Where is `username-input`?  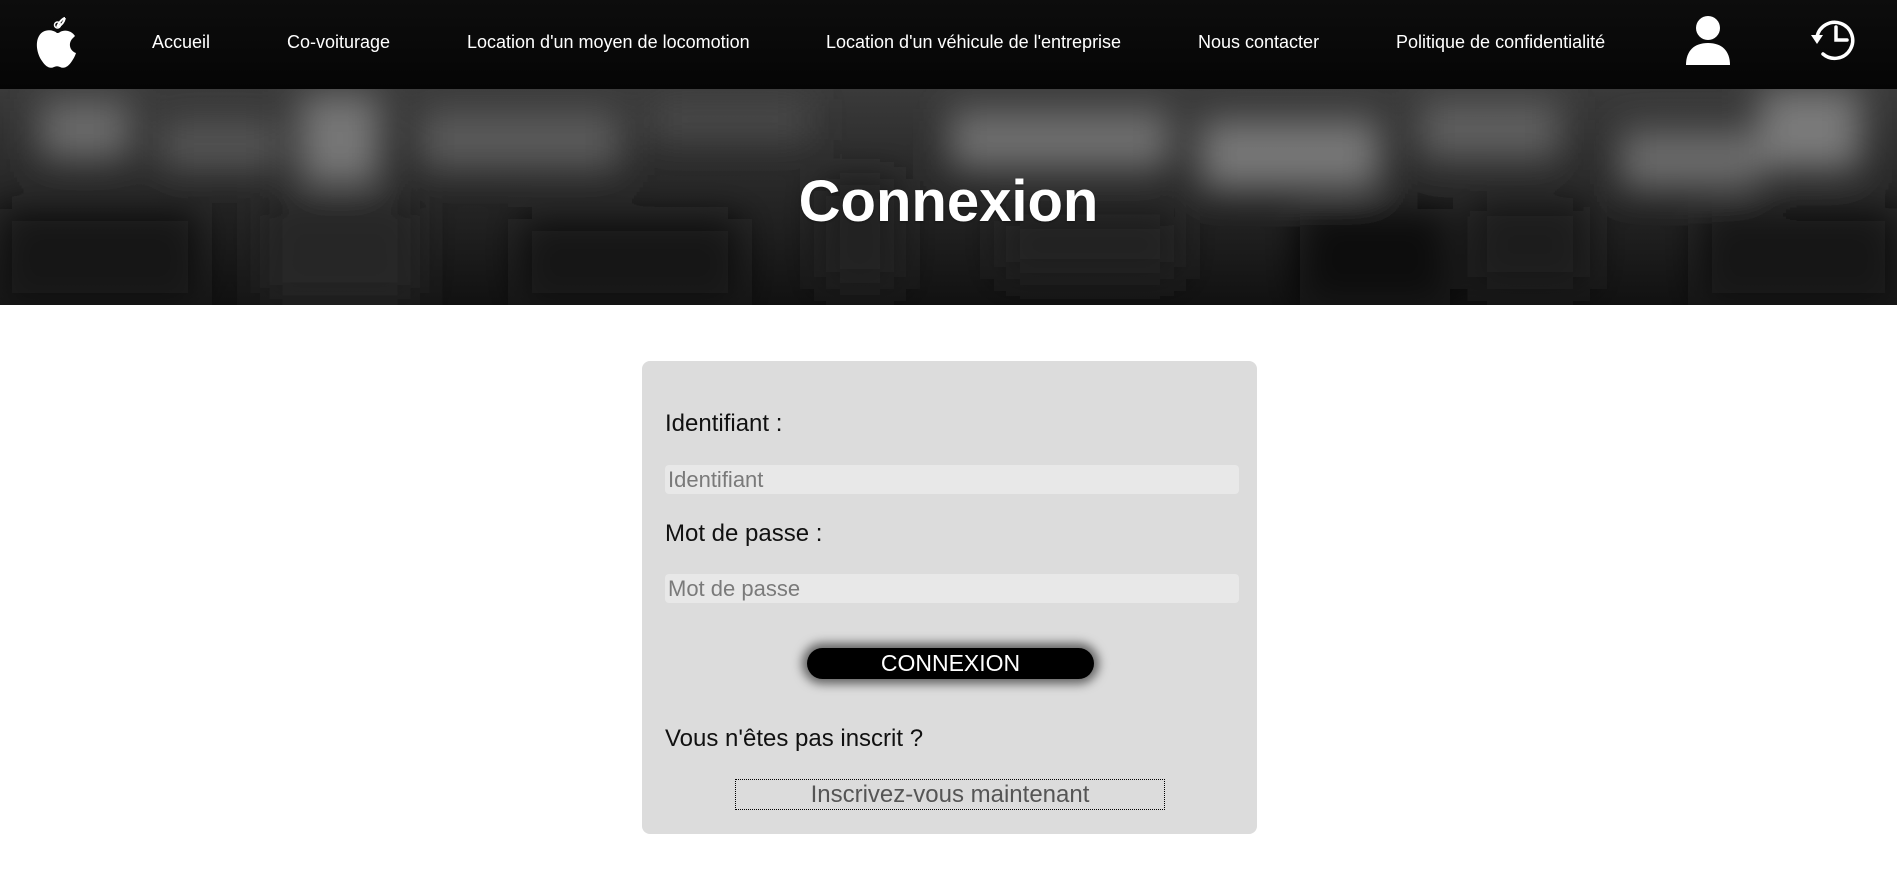
username-input is located at coordinates (952, 479).